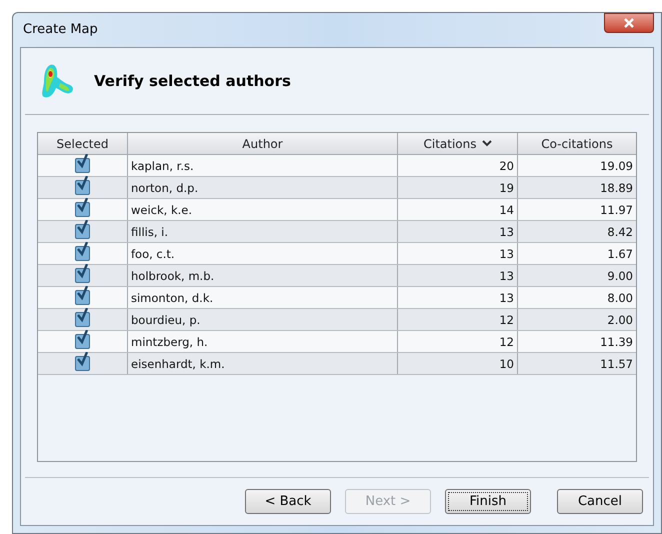 The width and height of the screenshot is (662, 534). Describe the element at coordinates (458, 363) in the screenshot. I see `table-cell: 10` at that location.